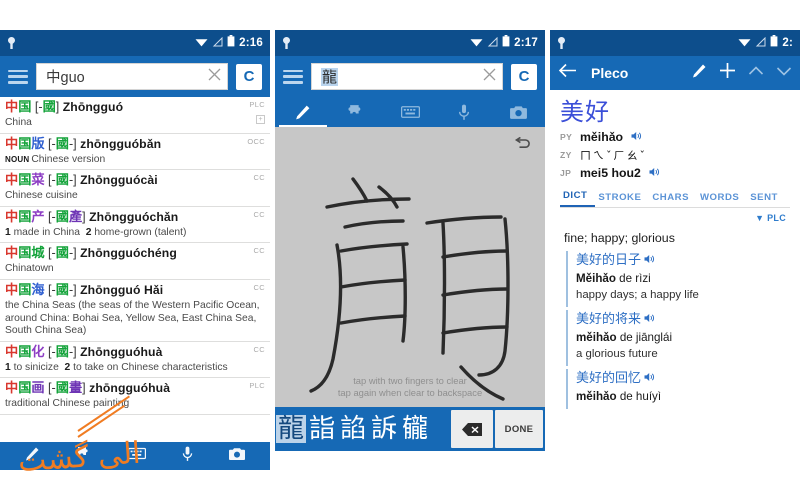 This screenshot has height=500, width=800. I want to click on chevron-down-icon, so click(784, 73).